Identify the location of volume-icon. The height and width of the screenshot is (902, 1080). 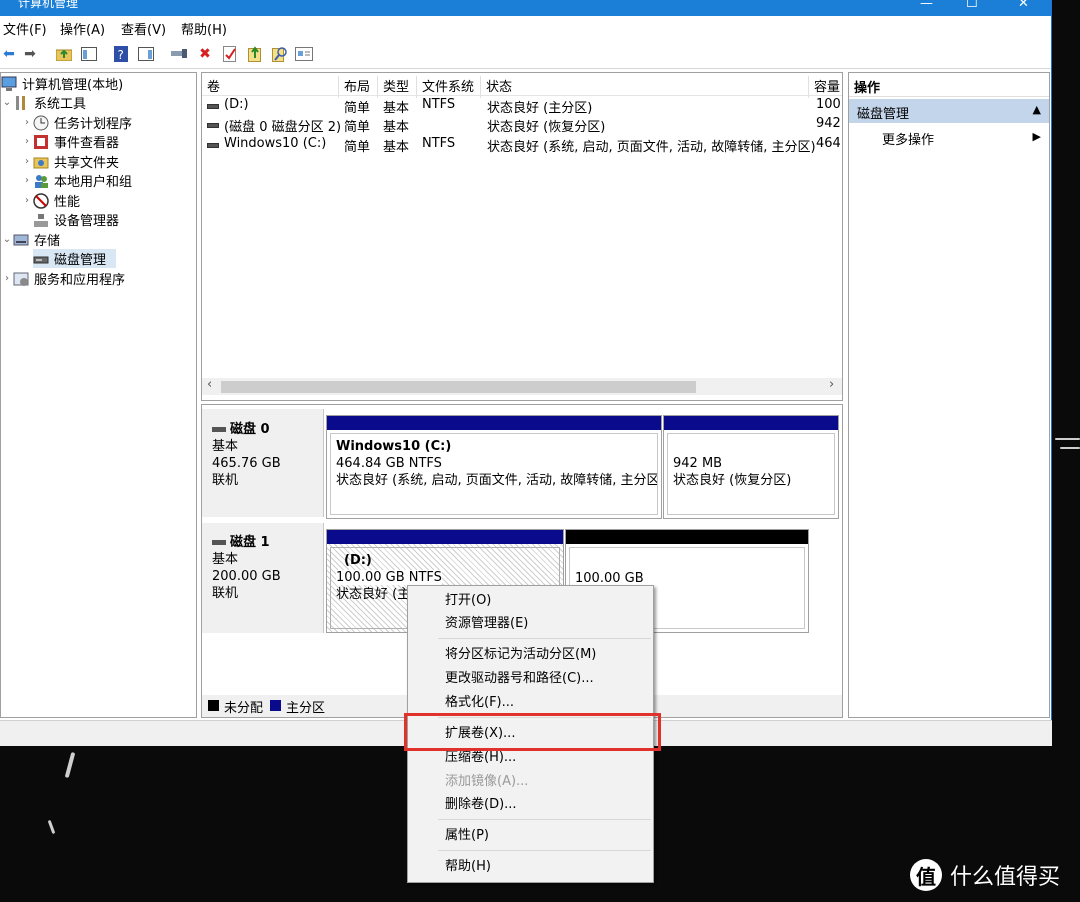
(213, 125).